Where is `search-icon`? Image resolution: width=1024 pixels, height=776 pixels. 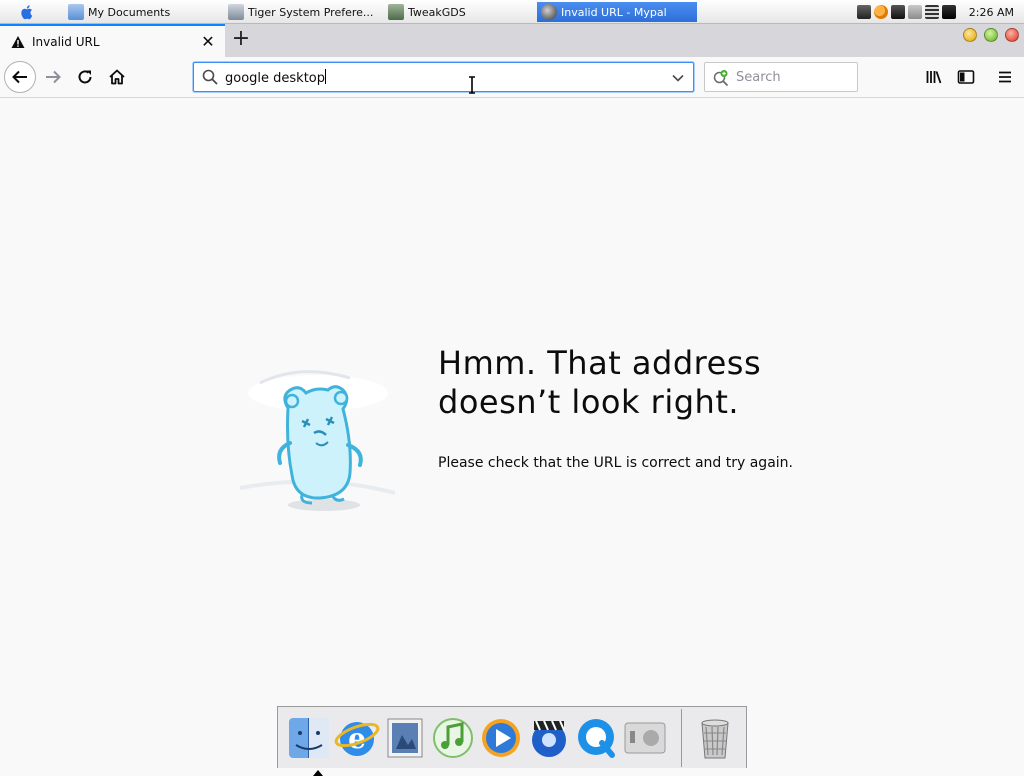
search-icon is located at coordinates (210, 77).